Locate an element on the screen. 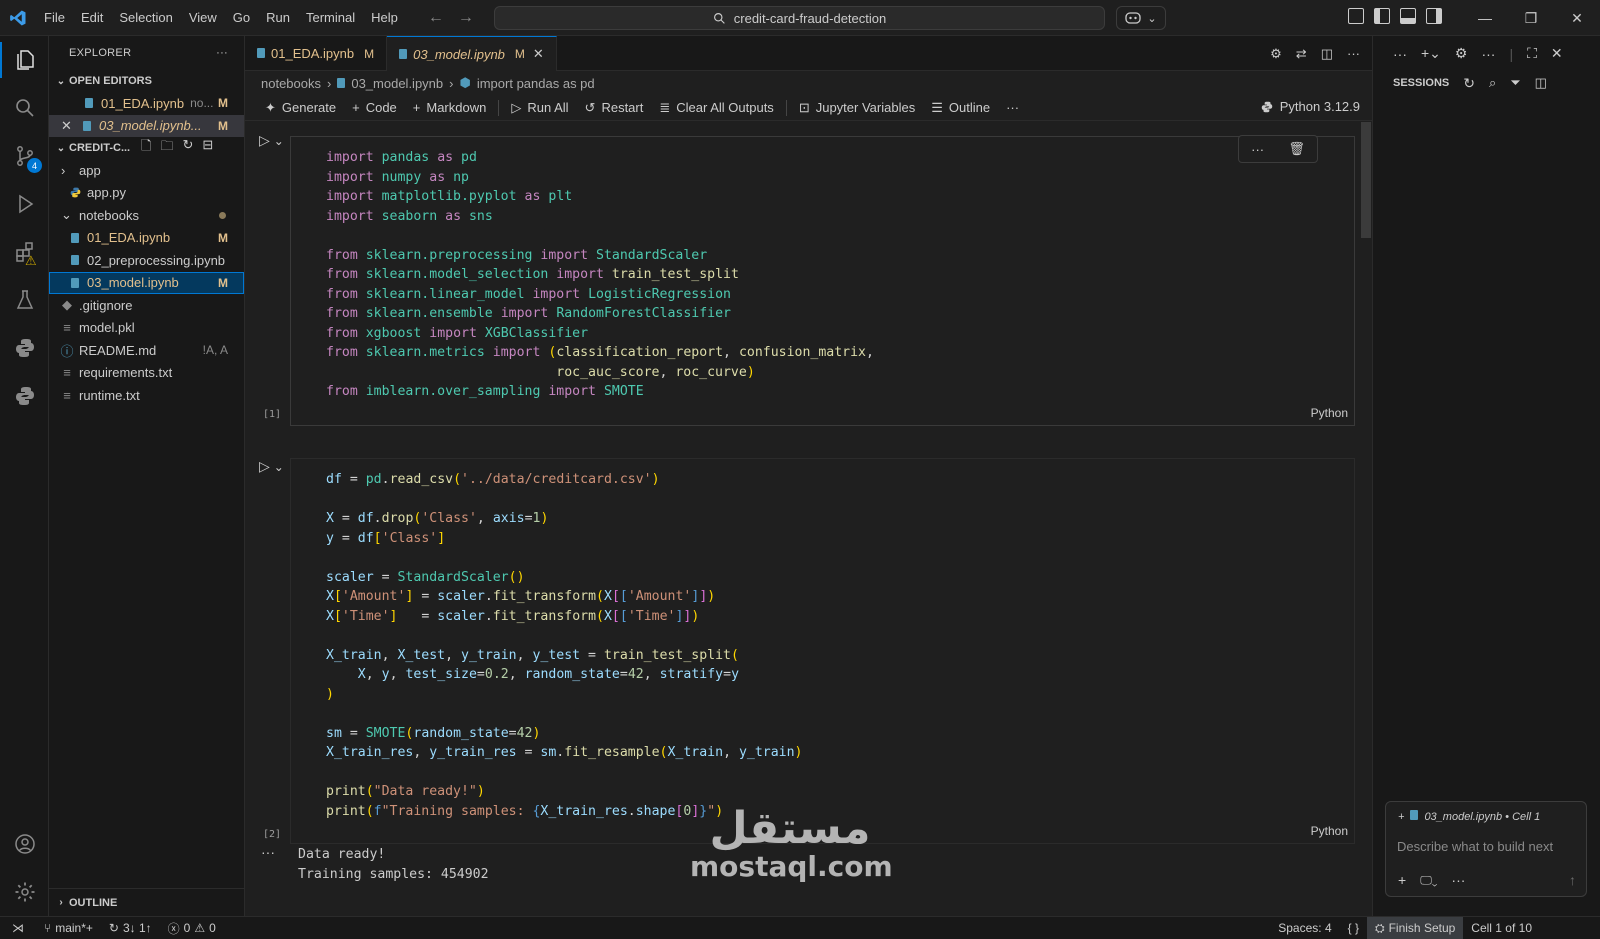 The height and width of the screenshot is (939, 1600). indentation: Spaces: 4 is located at coordinates (1304, 928).